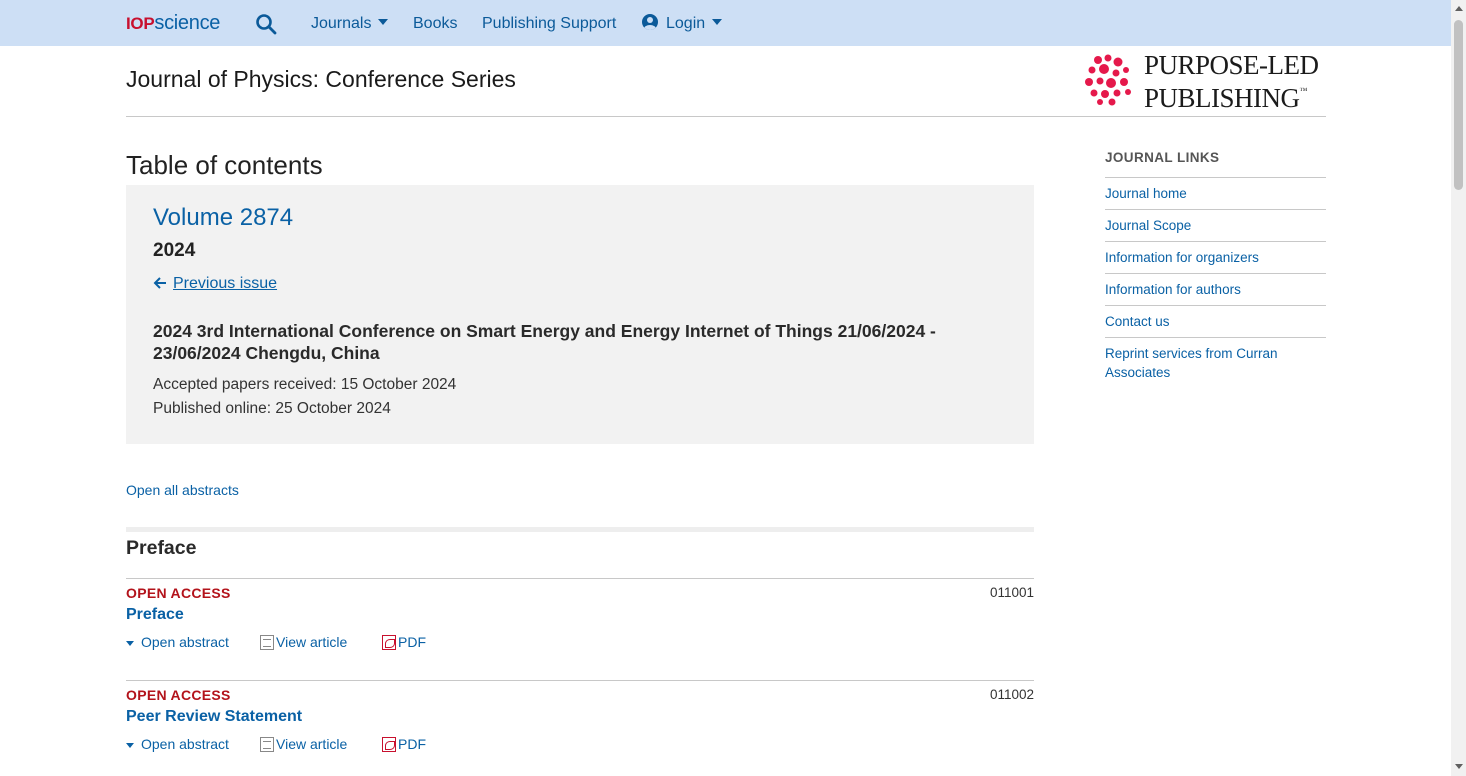  I want to click on volume-year: 2024, so click(174, 250).